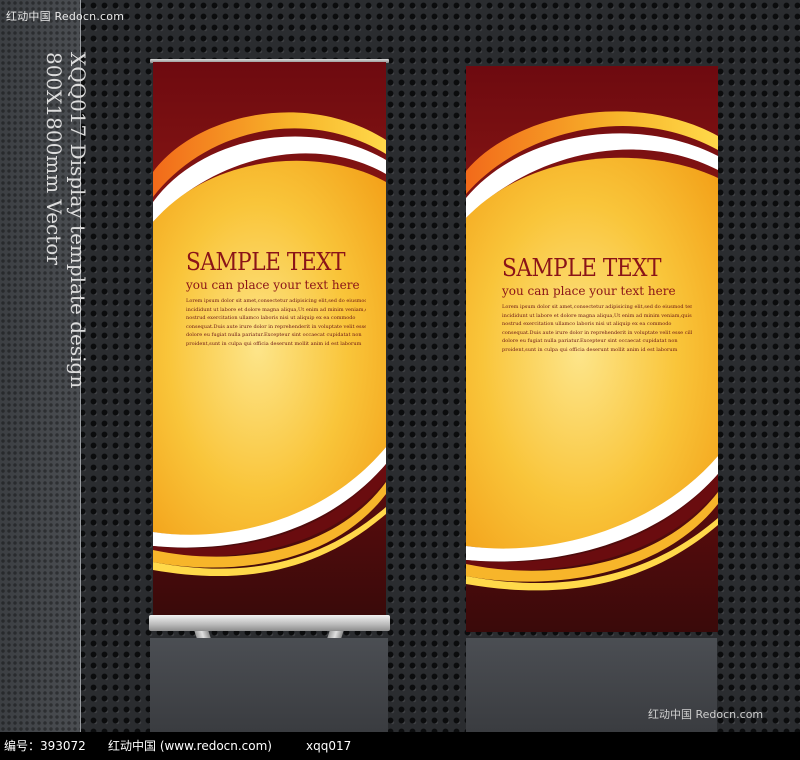  Describe the element at coordinates (45, 746) in the screenshot. I see `footer-id: 编号：393072` at that location.